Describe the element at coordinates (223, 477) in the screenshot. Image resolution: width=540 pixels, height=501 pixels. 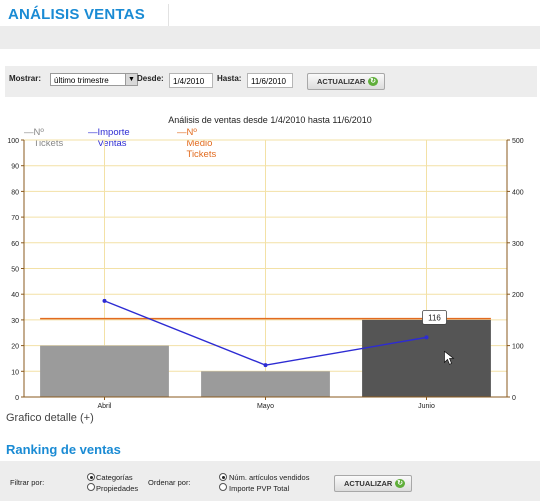
I see `radio-articulos` at that location.